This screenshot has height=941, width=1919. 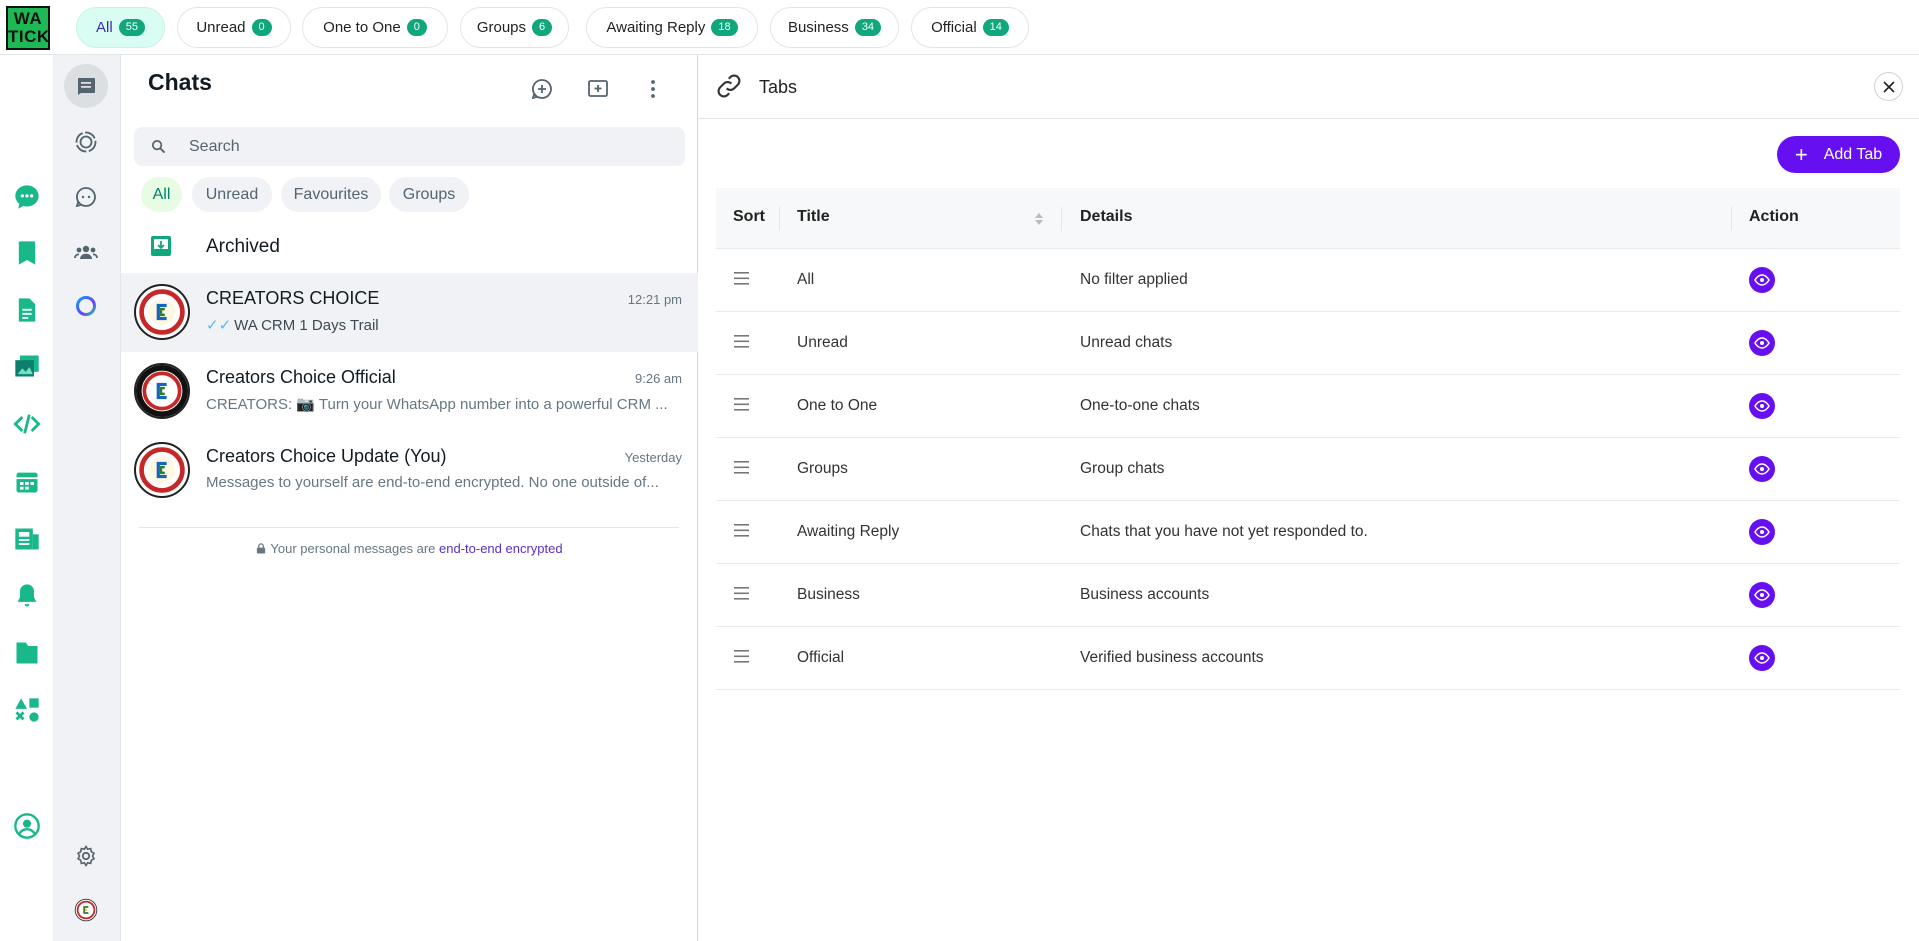 I want to click on filter-tab-unread: Unread 0, so click(x=234, y=27).